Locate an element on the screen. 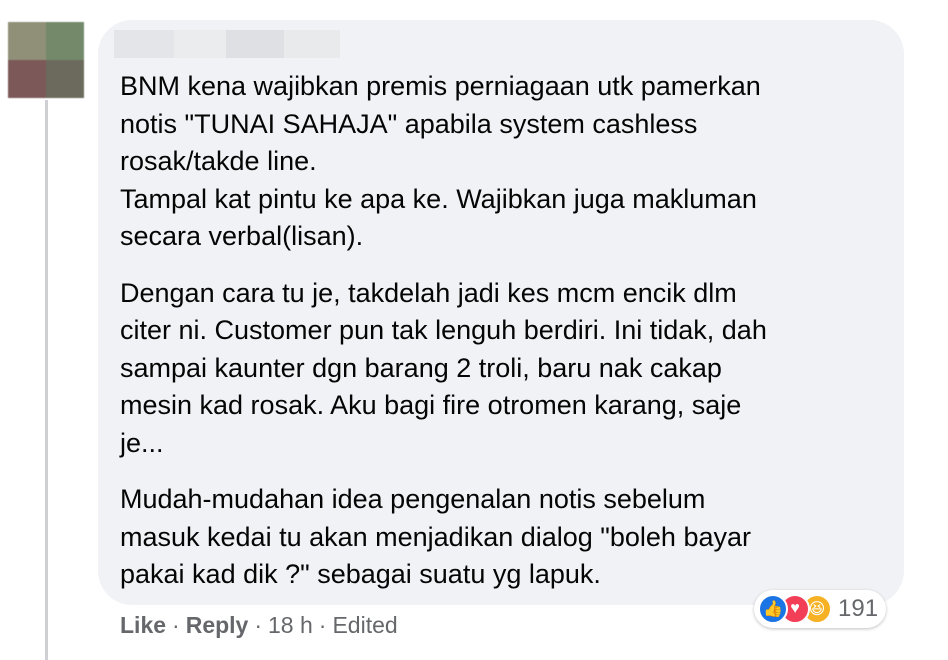 The width and height of the screenshot is (948, 660). reply-button: Reply is located at coordinates (217, 625).